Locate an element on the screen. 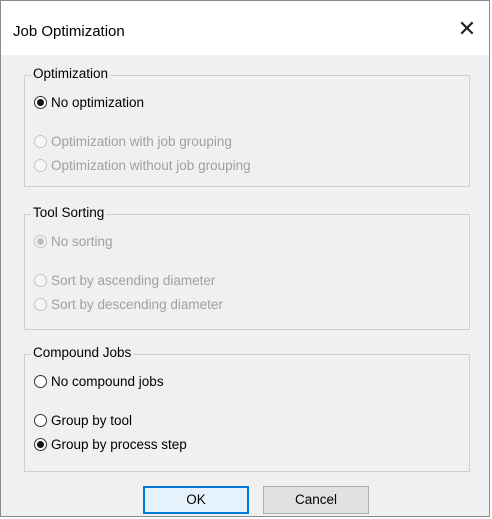 The height and width of the screenshot is (519, 492). radio-sort-descending-diameter: Sort by descending diameter is located at coordinates (128, 304).